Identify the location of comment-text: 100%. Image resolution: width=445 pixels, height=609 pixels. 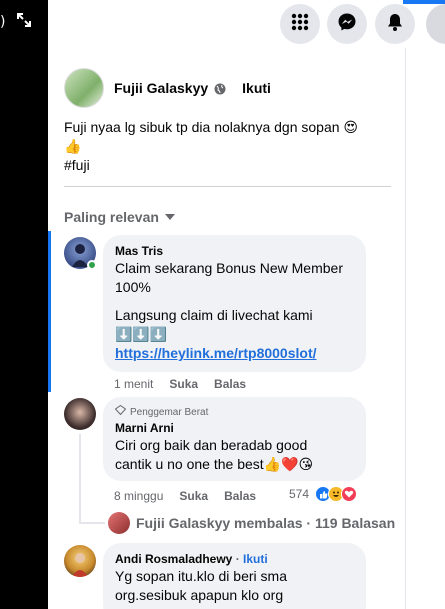
(133, 287).